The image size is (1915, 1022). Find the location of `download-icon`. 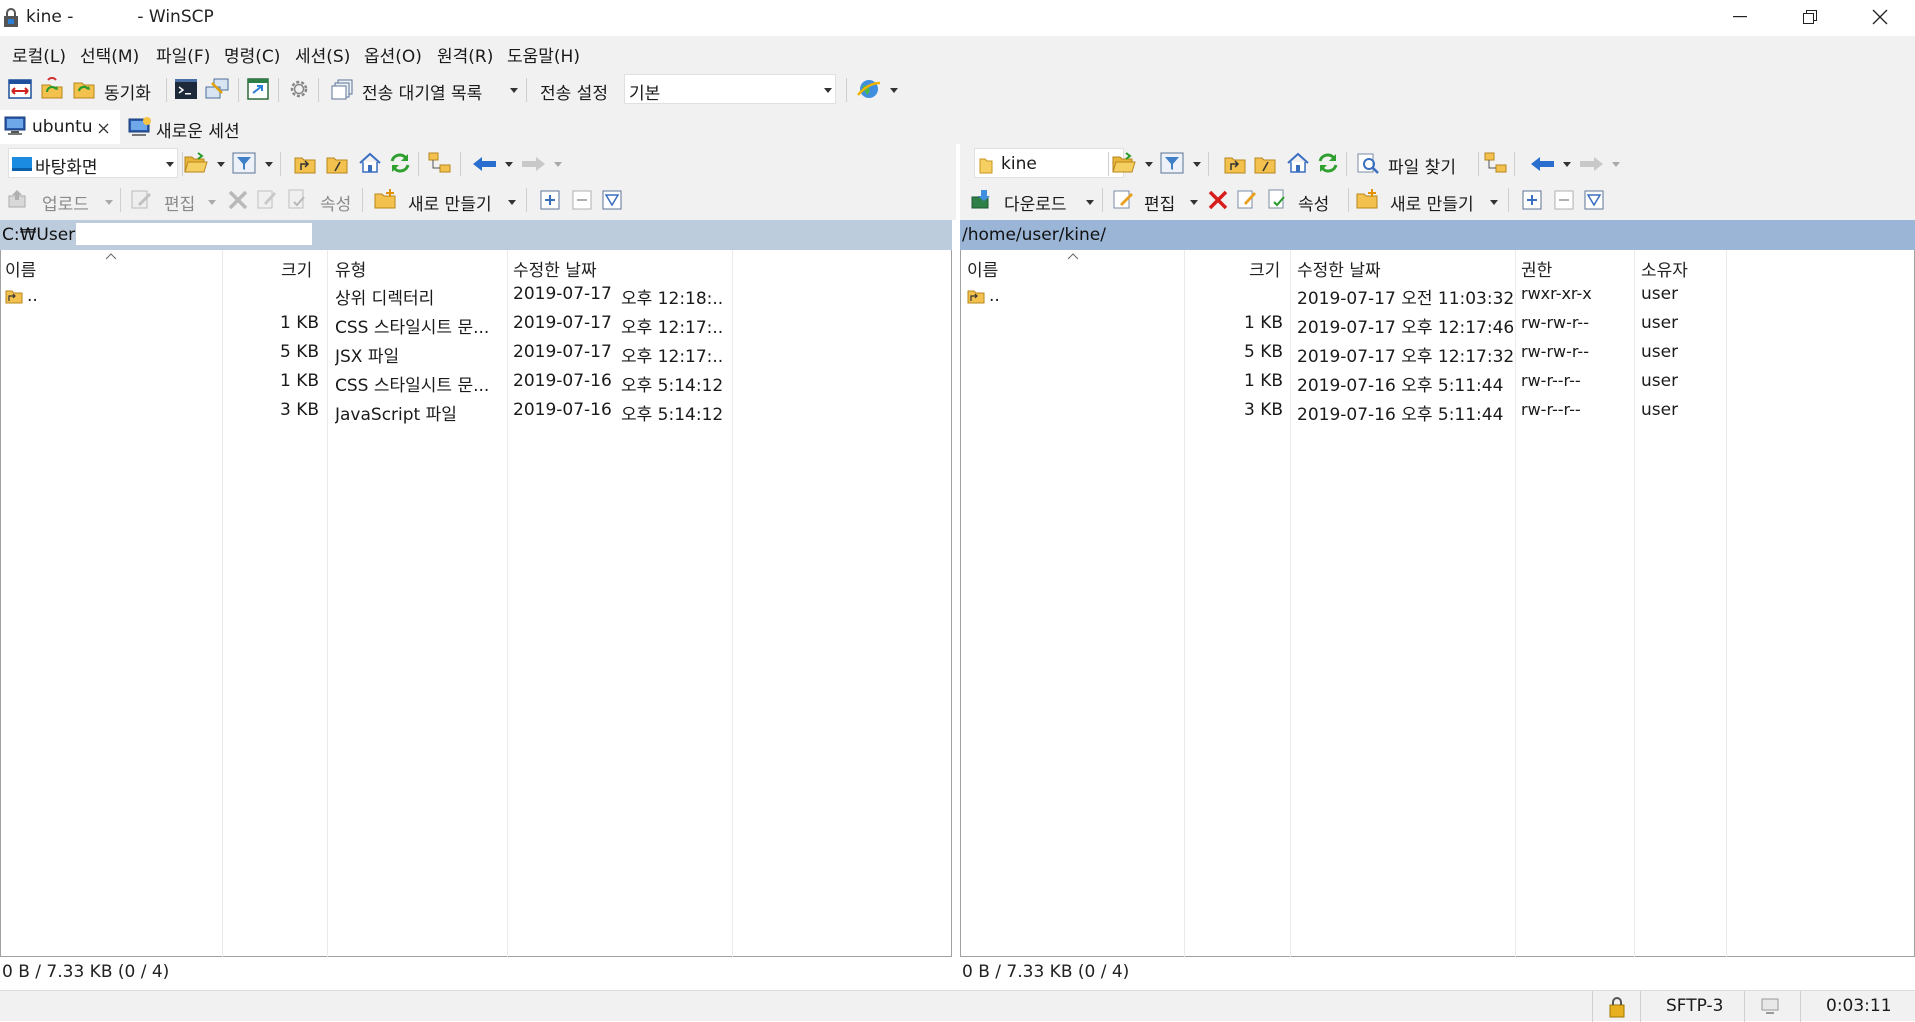

download-icon is located at coordinates (982, 199).